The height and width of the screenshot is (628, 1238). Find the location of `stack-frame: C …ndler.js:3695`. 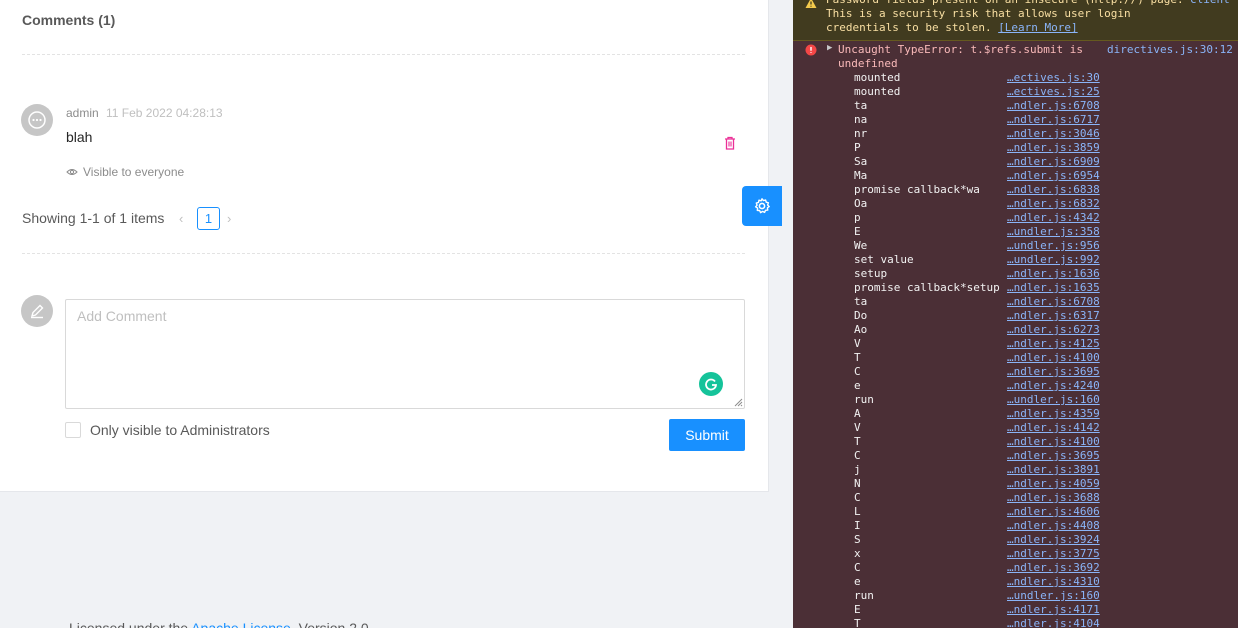

stack-frame: C …ndler.js:3695 is located at coordinates (1044, 456).